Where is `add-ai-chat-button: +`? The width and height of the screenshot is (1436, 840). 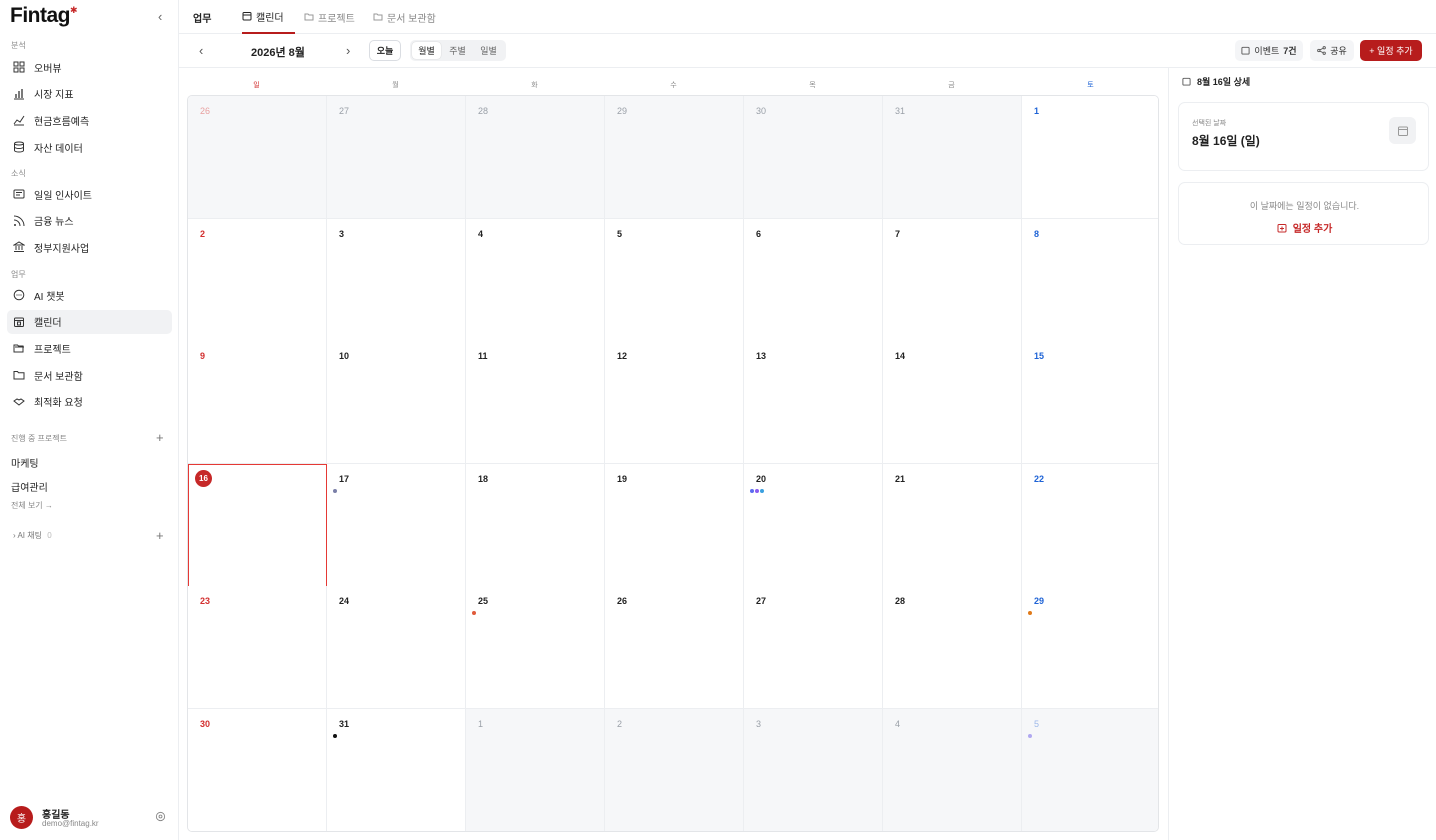 add-ai-chat-button: + is located at coordinates (160, 535).